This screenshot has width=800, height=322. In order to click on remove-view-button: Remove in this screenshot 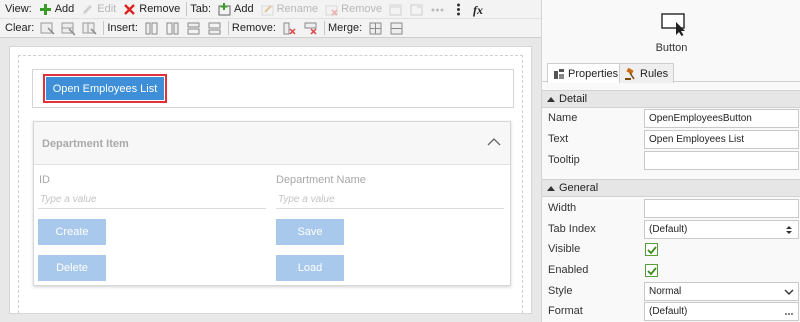, I will do `click(151, 9)`.